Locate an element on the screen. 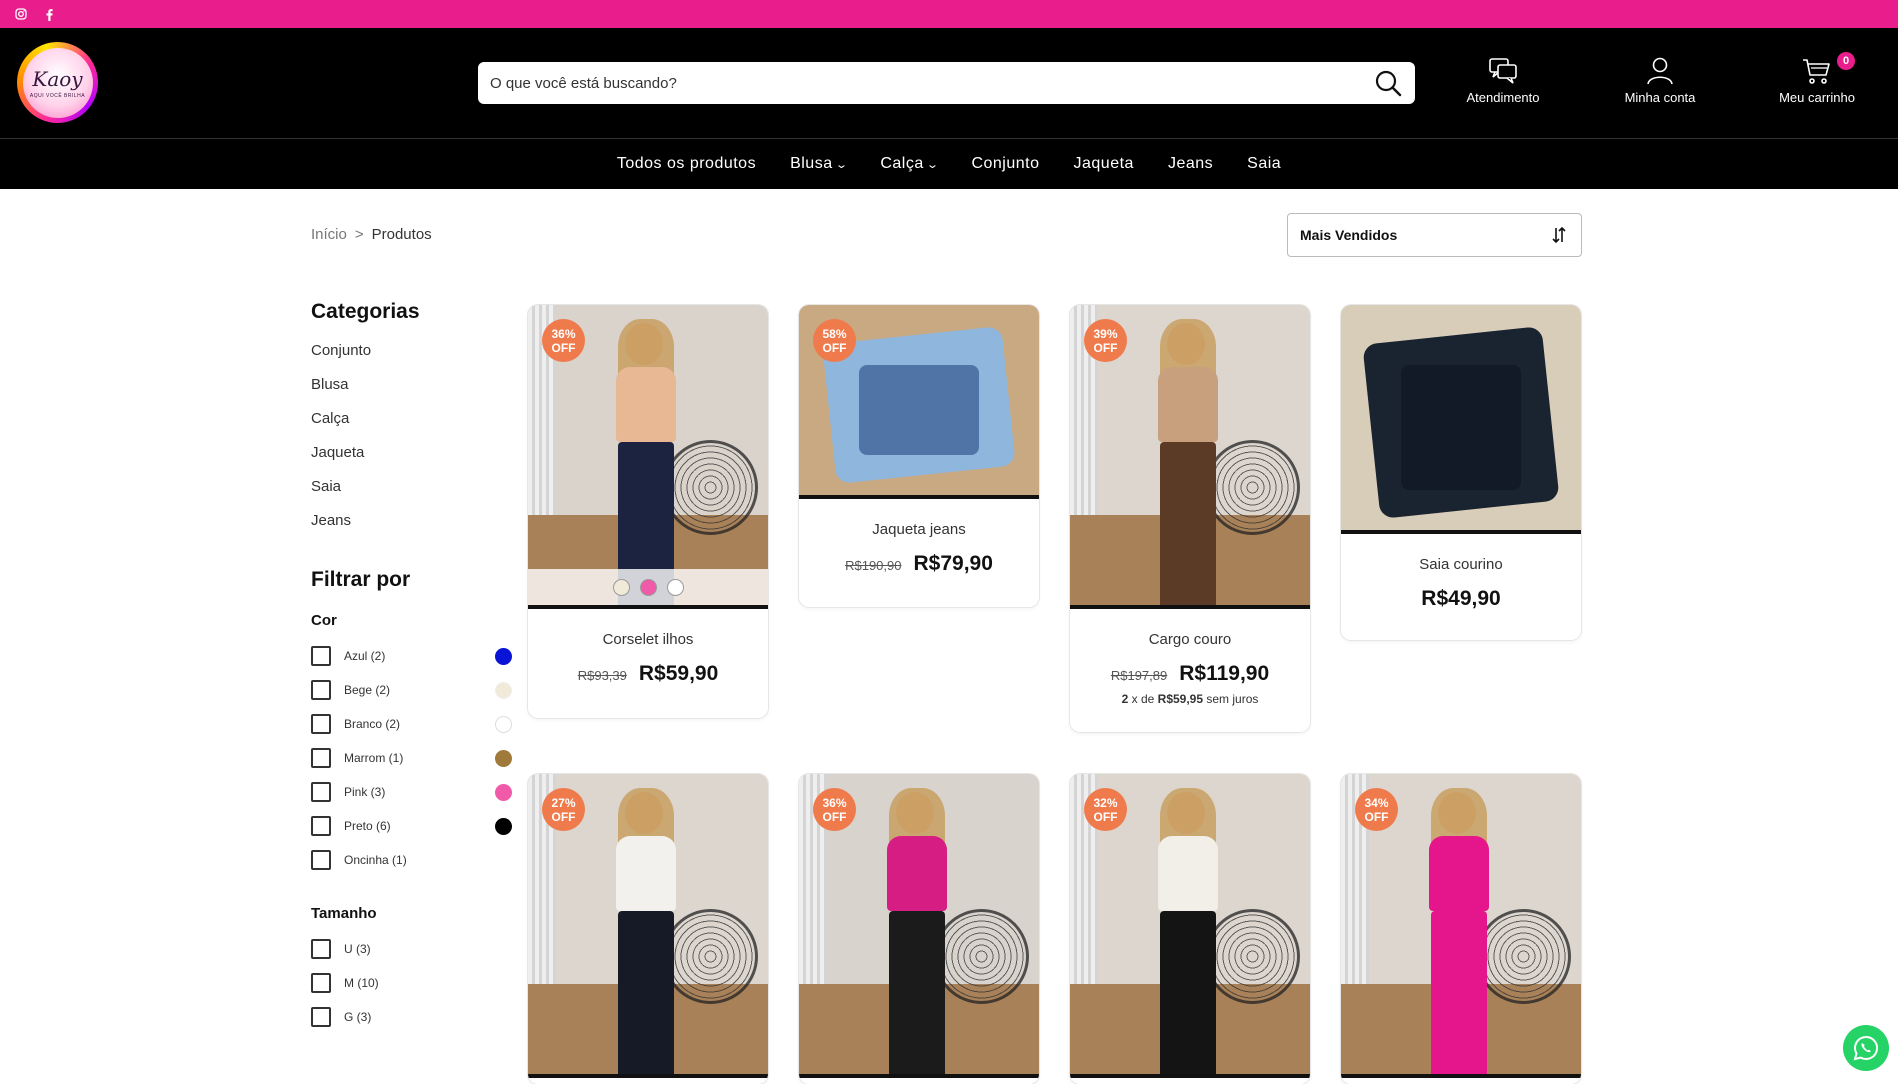 The image size is (1898, 1084). product-image: 58% OFF is located at coordinates (919, 402).